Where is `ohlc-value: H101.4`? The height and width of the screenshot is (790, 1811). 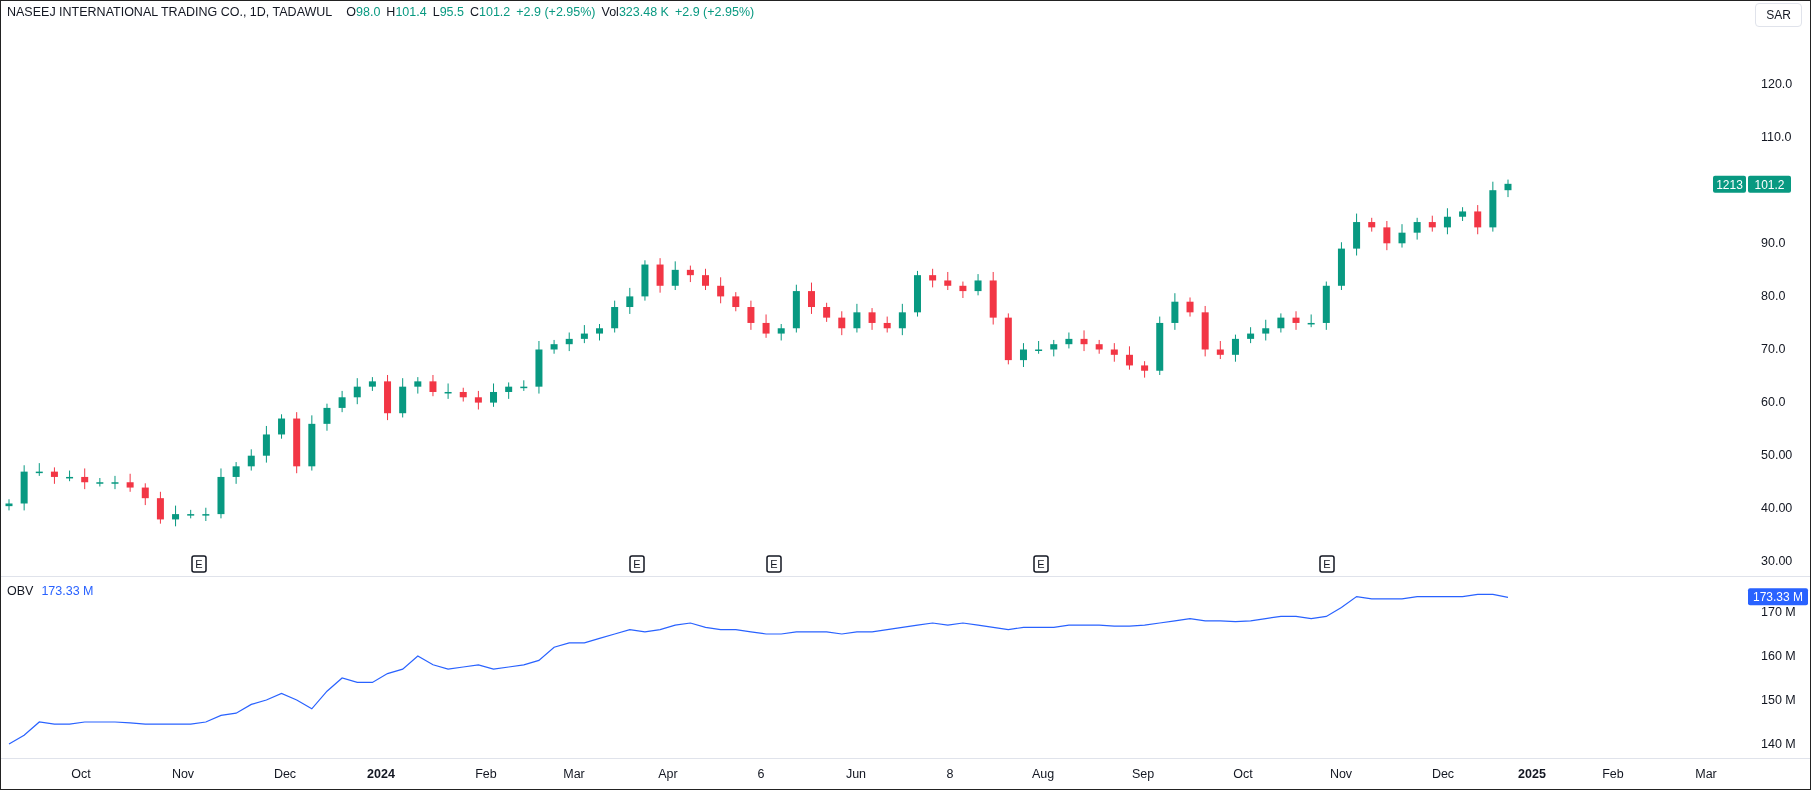 ohlc-value: H101.4 is located at coordinates (406, 12).